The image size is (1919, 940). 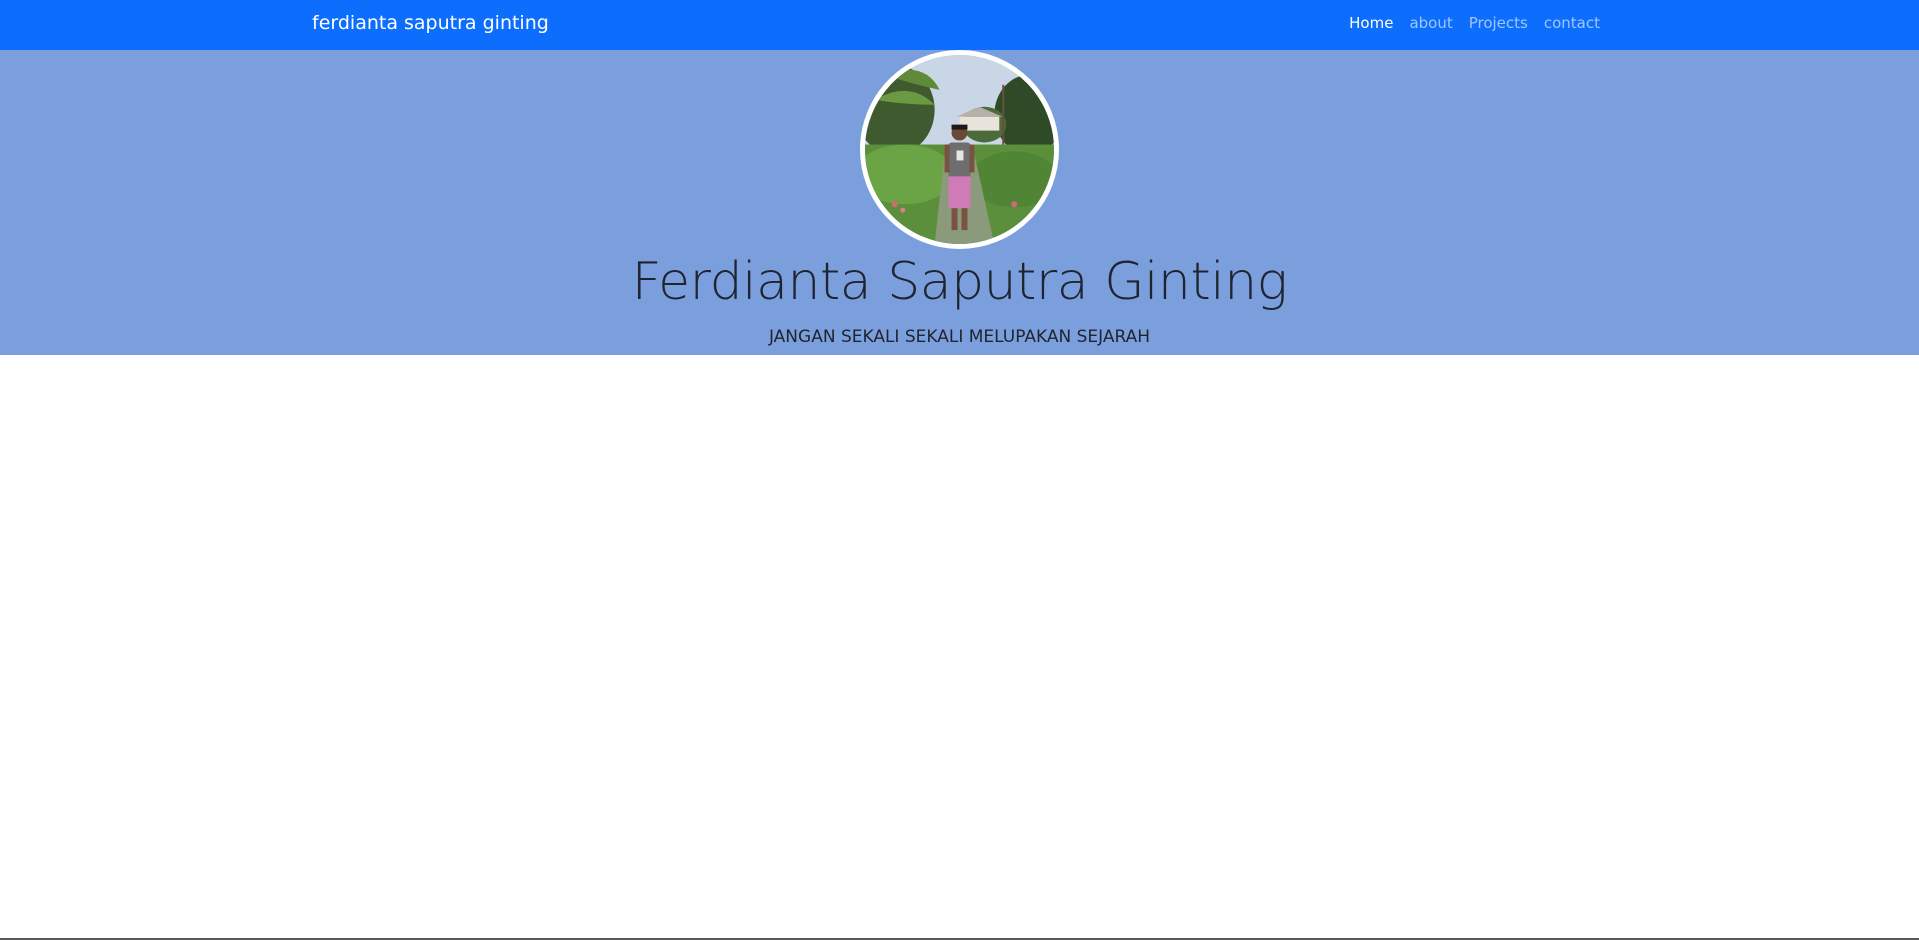 What do you see at coordinates (959, 282) in the screenshot?
I see `hero-name: Ferdianta Saputra Ginting` at bounding box center [959, 282].